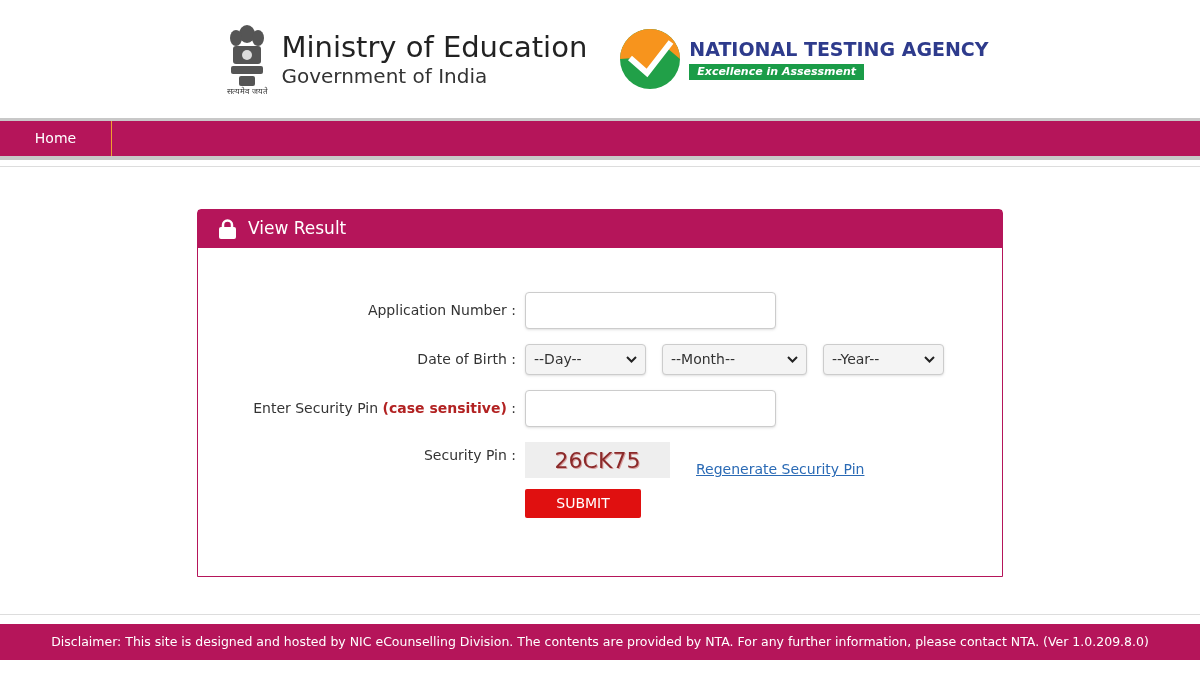 This screenshot has height=675, width=1200. I want to click on dropdown: --Day--, so click(585, 359).